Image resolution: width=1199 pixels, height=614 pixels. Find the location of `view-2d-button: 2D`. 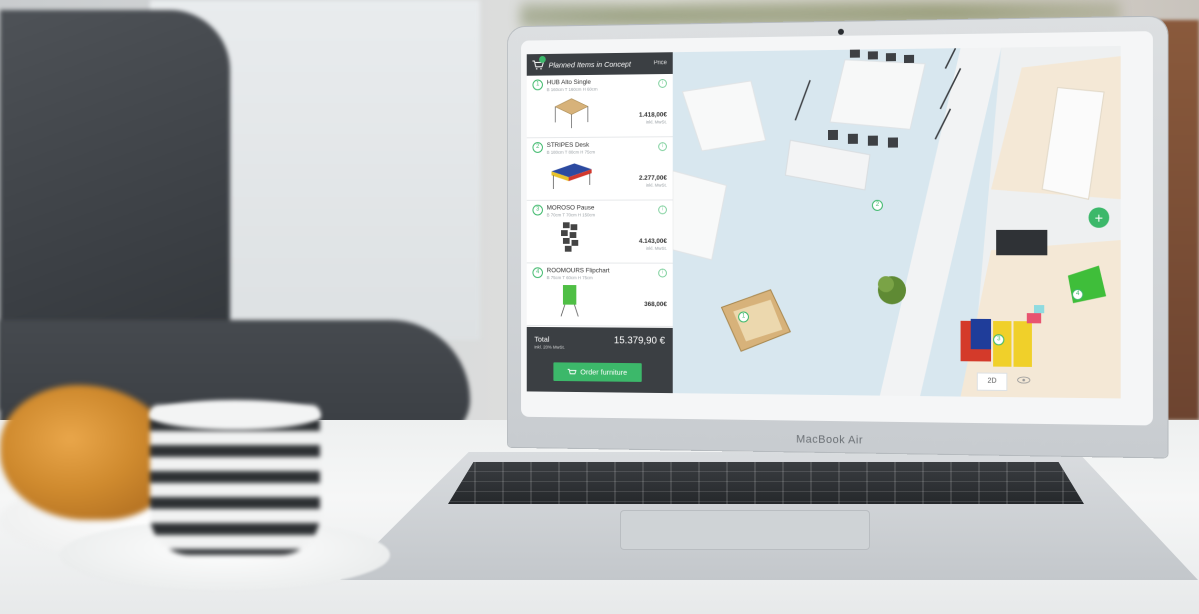

view-2d-button: 2D is located at coordinates (992, 382).